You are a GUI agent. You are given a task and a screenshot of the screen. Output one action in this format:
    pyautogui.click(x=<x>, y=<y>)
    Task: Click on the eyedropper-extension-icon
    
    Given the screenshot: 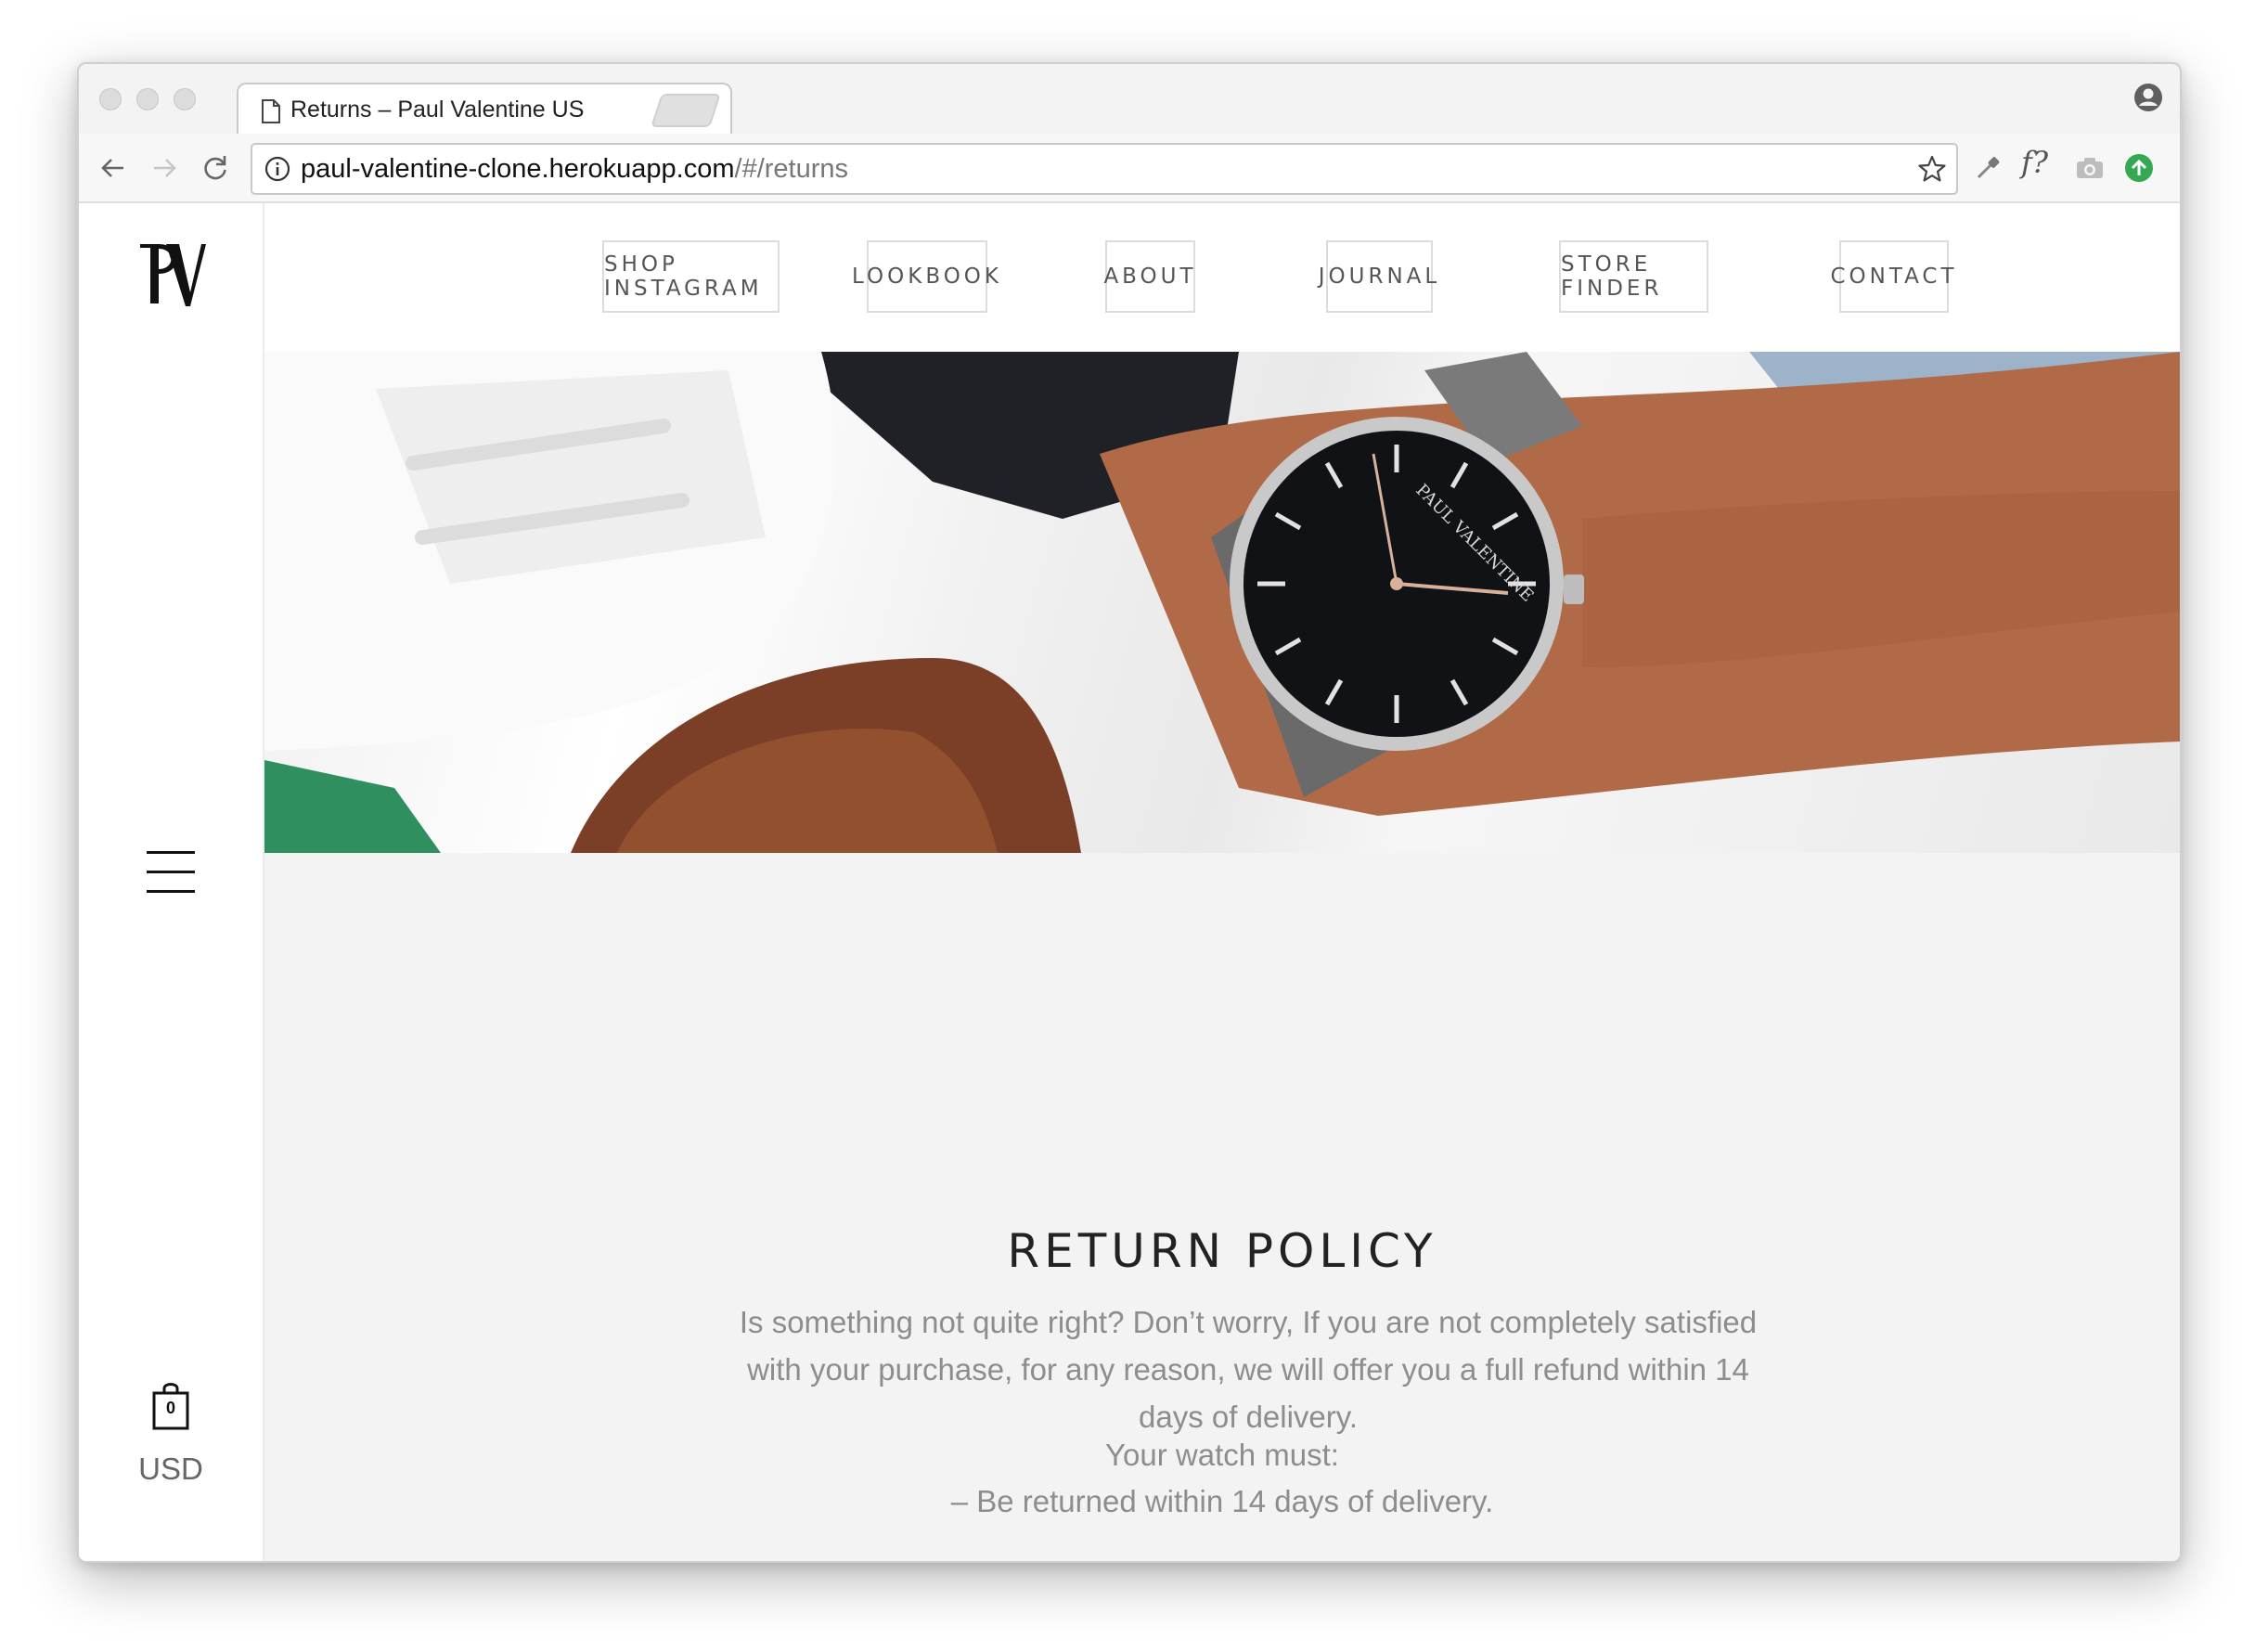 What is the action you would take?
    pyautogui.click(x=1988, y=168)
    